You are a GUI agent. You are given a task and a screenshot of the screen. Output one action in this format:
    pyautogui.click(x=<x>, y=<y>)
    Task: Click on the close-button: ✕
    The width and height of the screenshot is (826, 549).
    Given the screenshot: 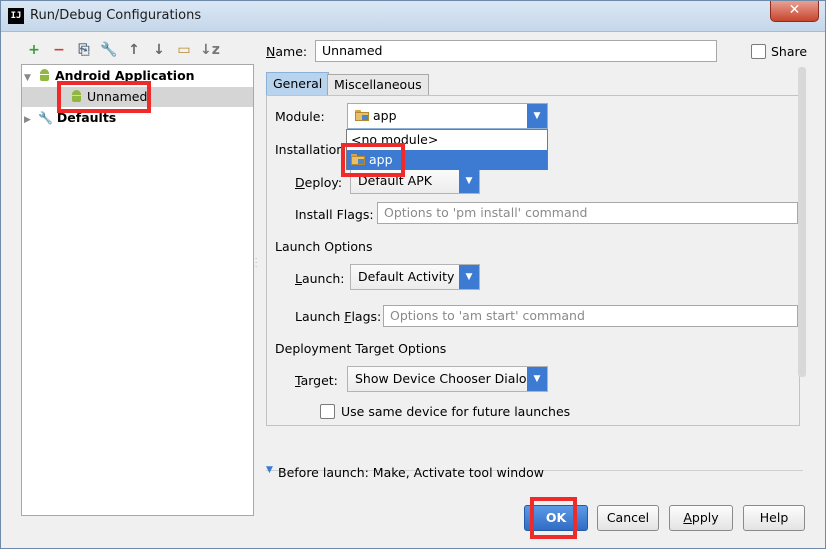 What is the action you would take?
    pyautogui.click(x=794, y=11)
    